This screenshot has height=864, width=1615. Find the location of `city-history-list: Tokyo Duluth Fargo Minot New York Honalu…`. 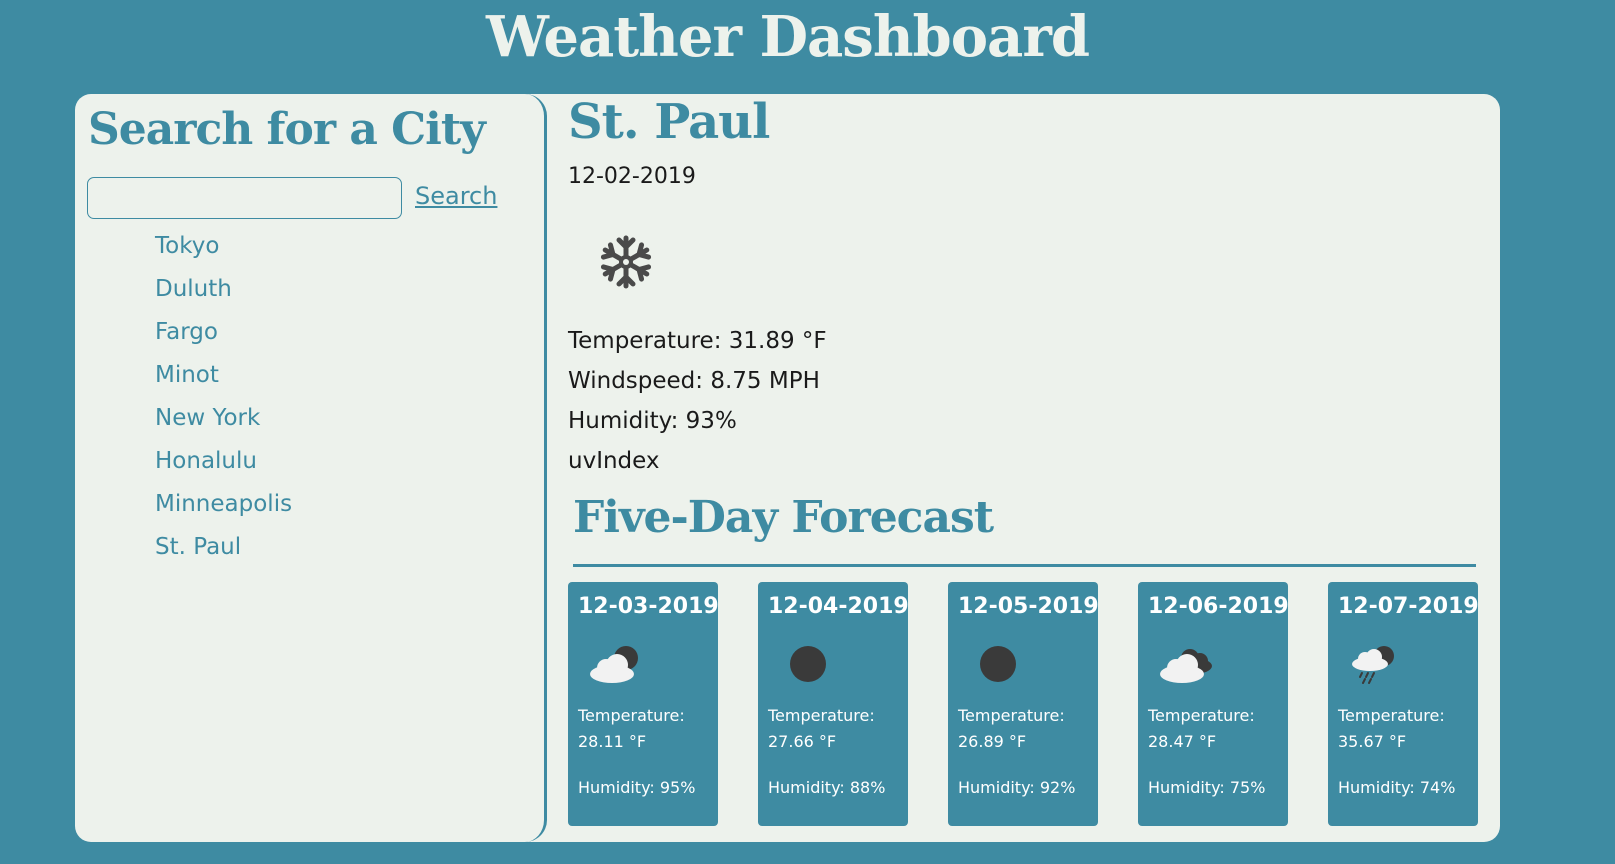

city-history-list: Tokyo Duluth Fargo Minot New York Honalu… is located at coordinates (223, 403).